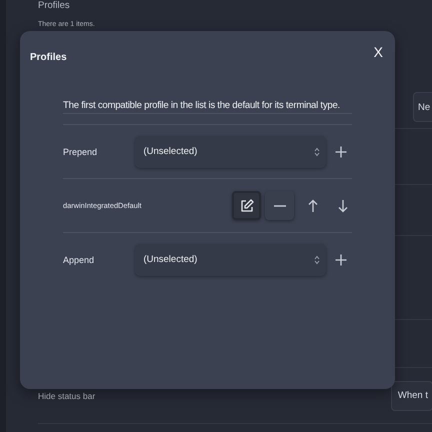  I want to click on edit-button, so click(246, 205).